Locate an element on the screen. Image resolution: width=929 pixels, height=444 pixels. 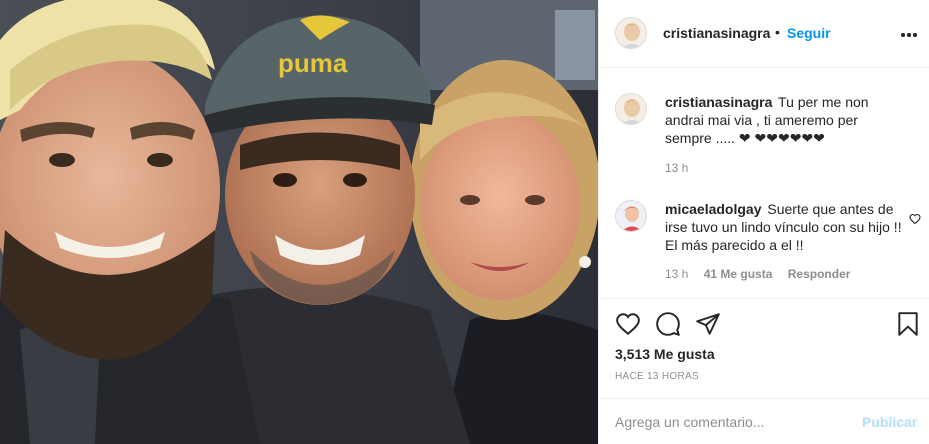
post-time-ago: HACE 13 HORAS is located at coordinates (657, 376).